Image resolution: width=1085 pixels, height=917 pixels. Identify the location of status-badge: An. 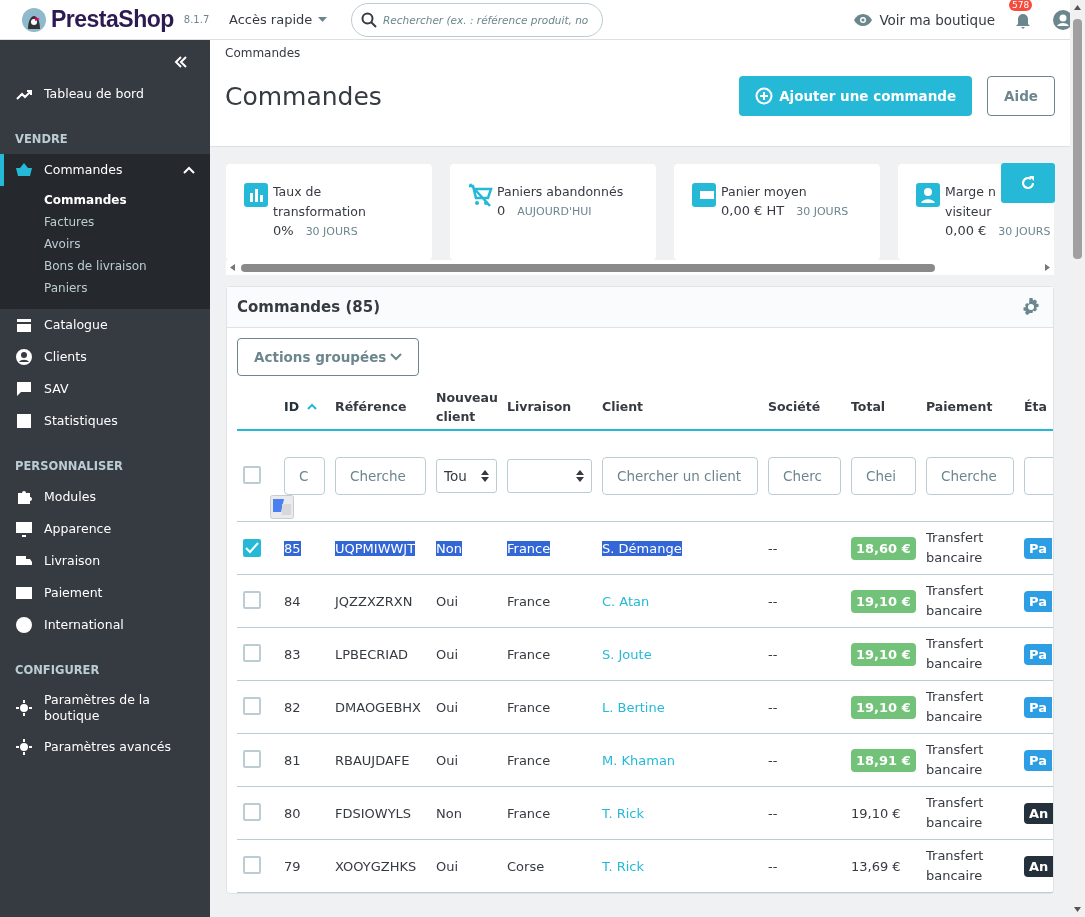
(1038, 866).